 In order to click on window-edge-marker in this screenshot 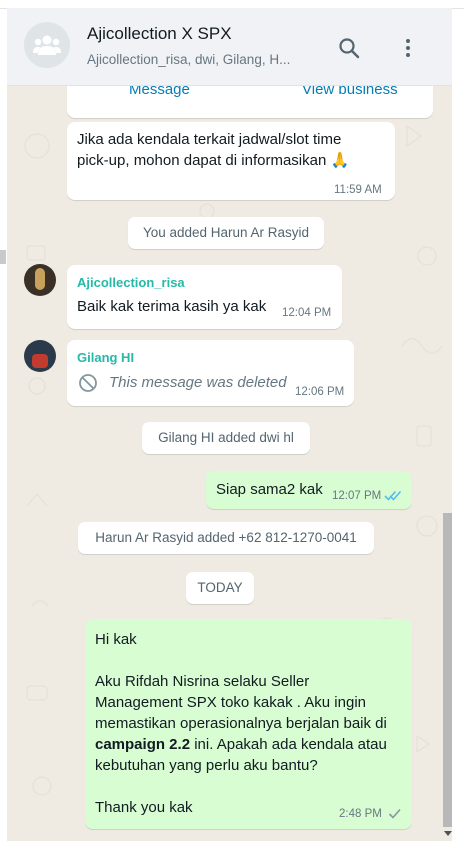, I will do `click(3, 257)`.